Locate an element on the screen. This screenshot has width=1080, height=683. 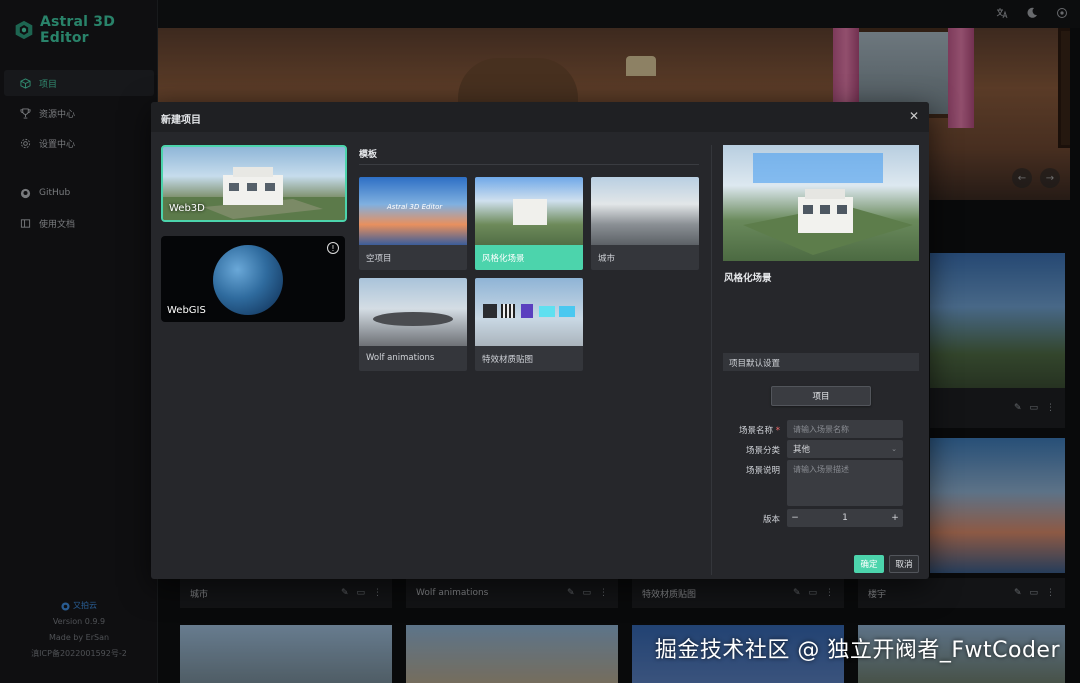
decrement-icon: − is located at coordinates (795, 518).